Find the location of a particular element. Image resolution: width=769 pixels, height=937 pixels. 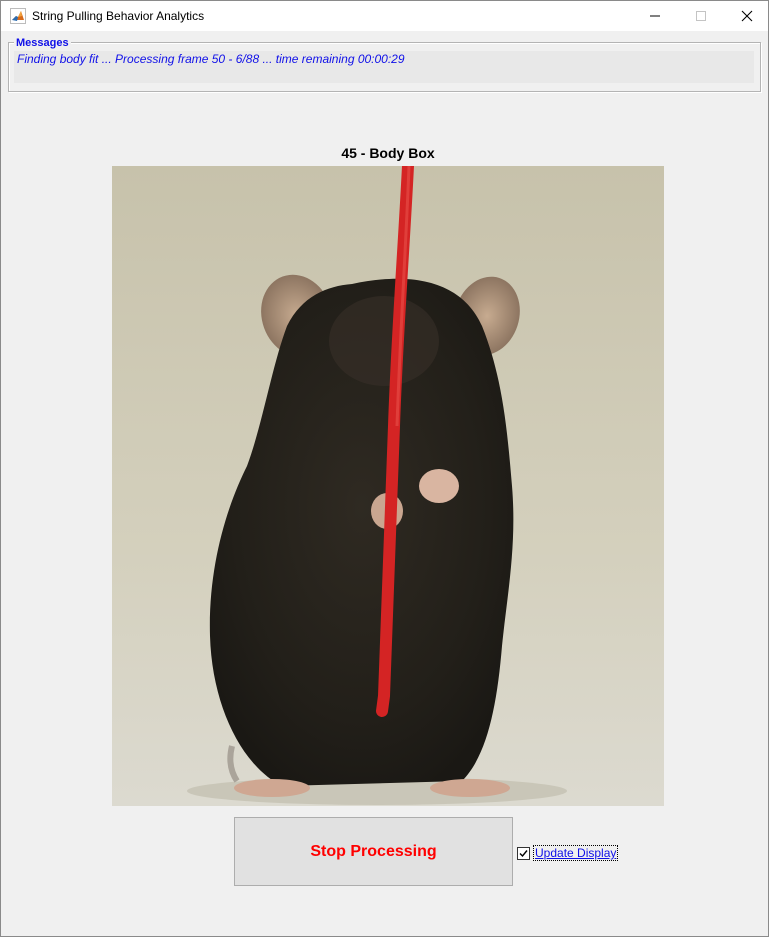

window-title: String Pulling Behavior Analytics is located at coordinates (118, 16).